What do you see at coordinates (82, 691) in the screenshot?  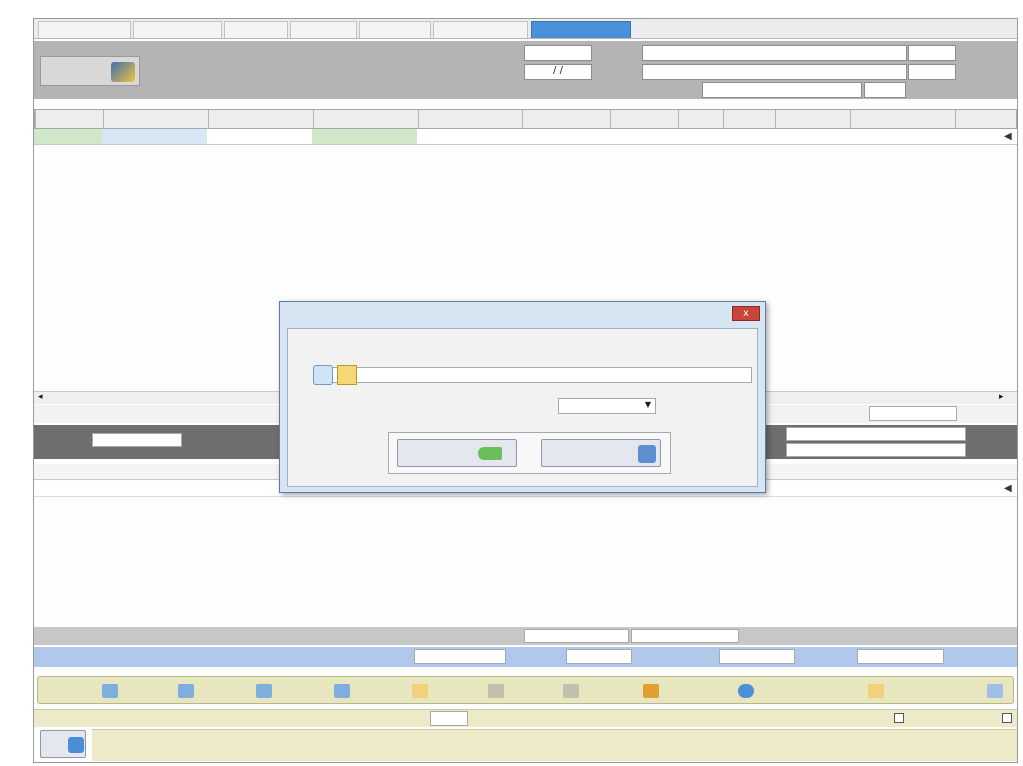 I see `first-label` at bounding box center [82, 691].